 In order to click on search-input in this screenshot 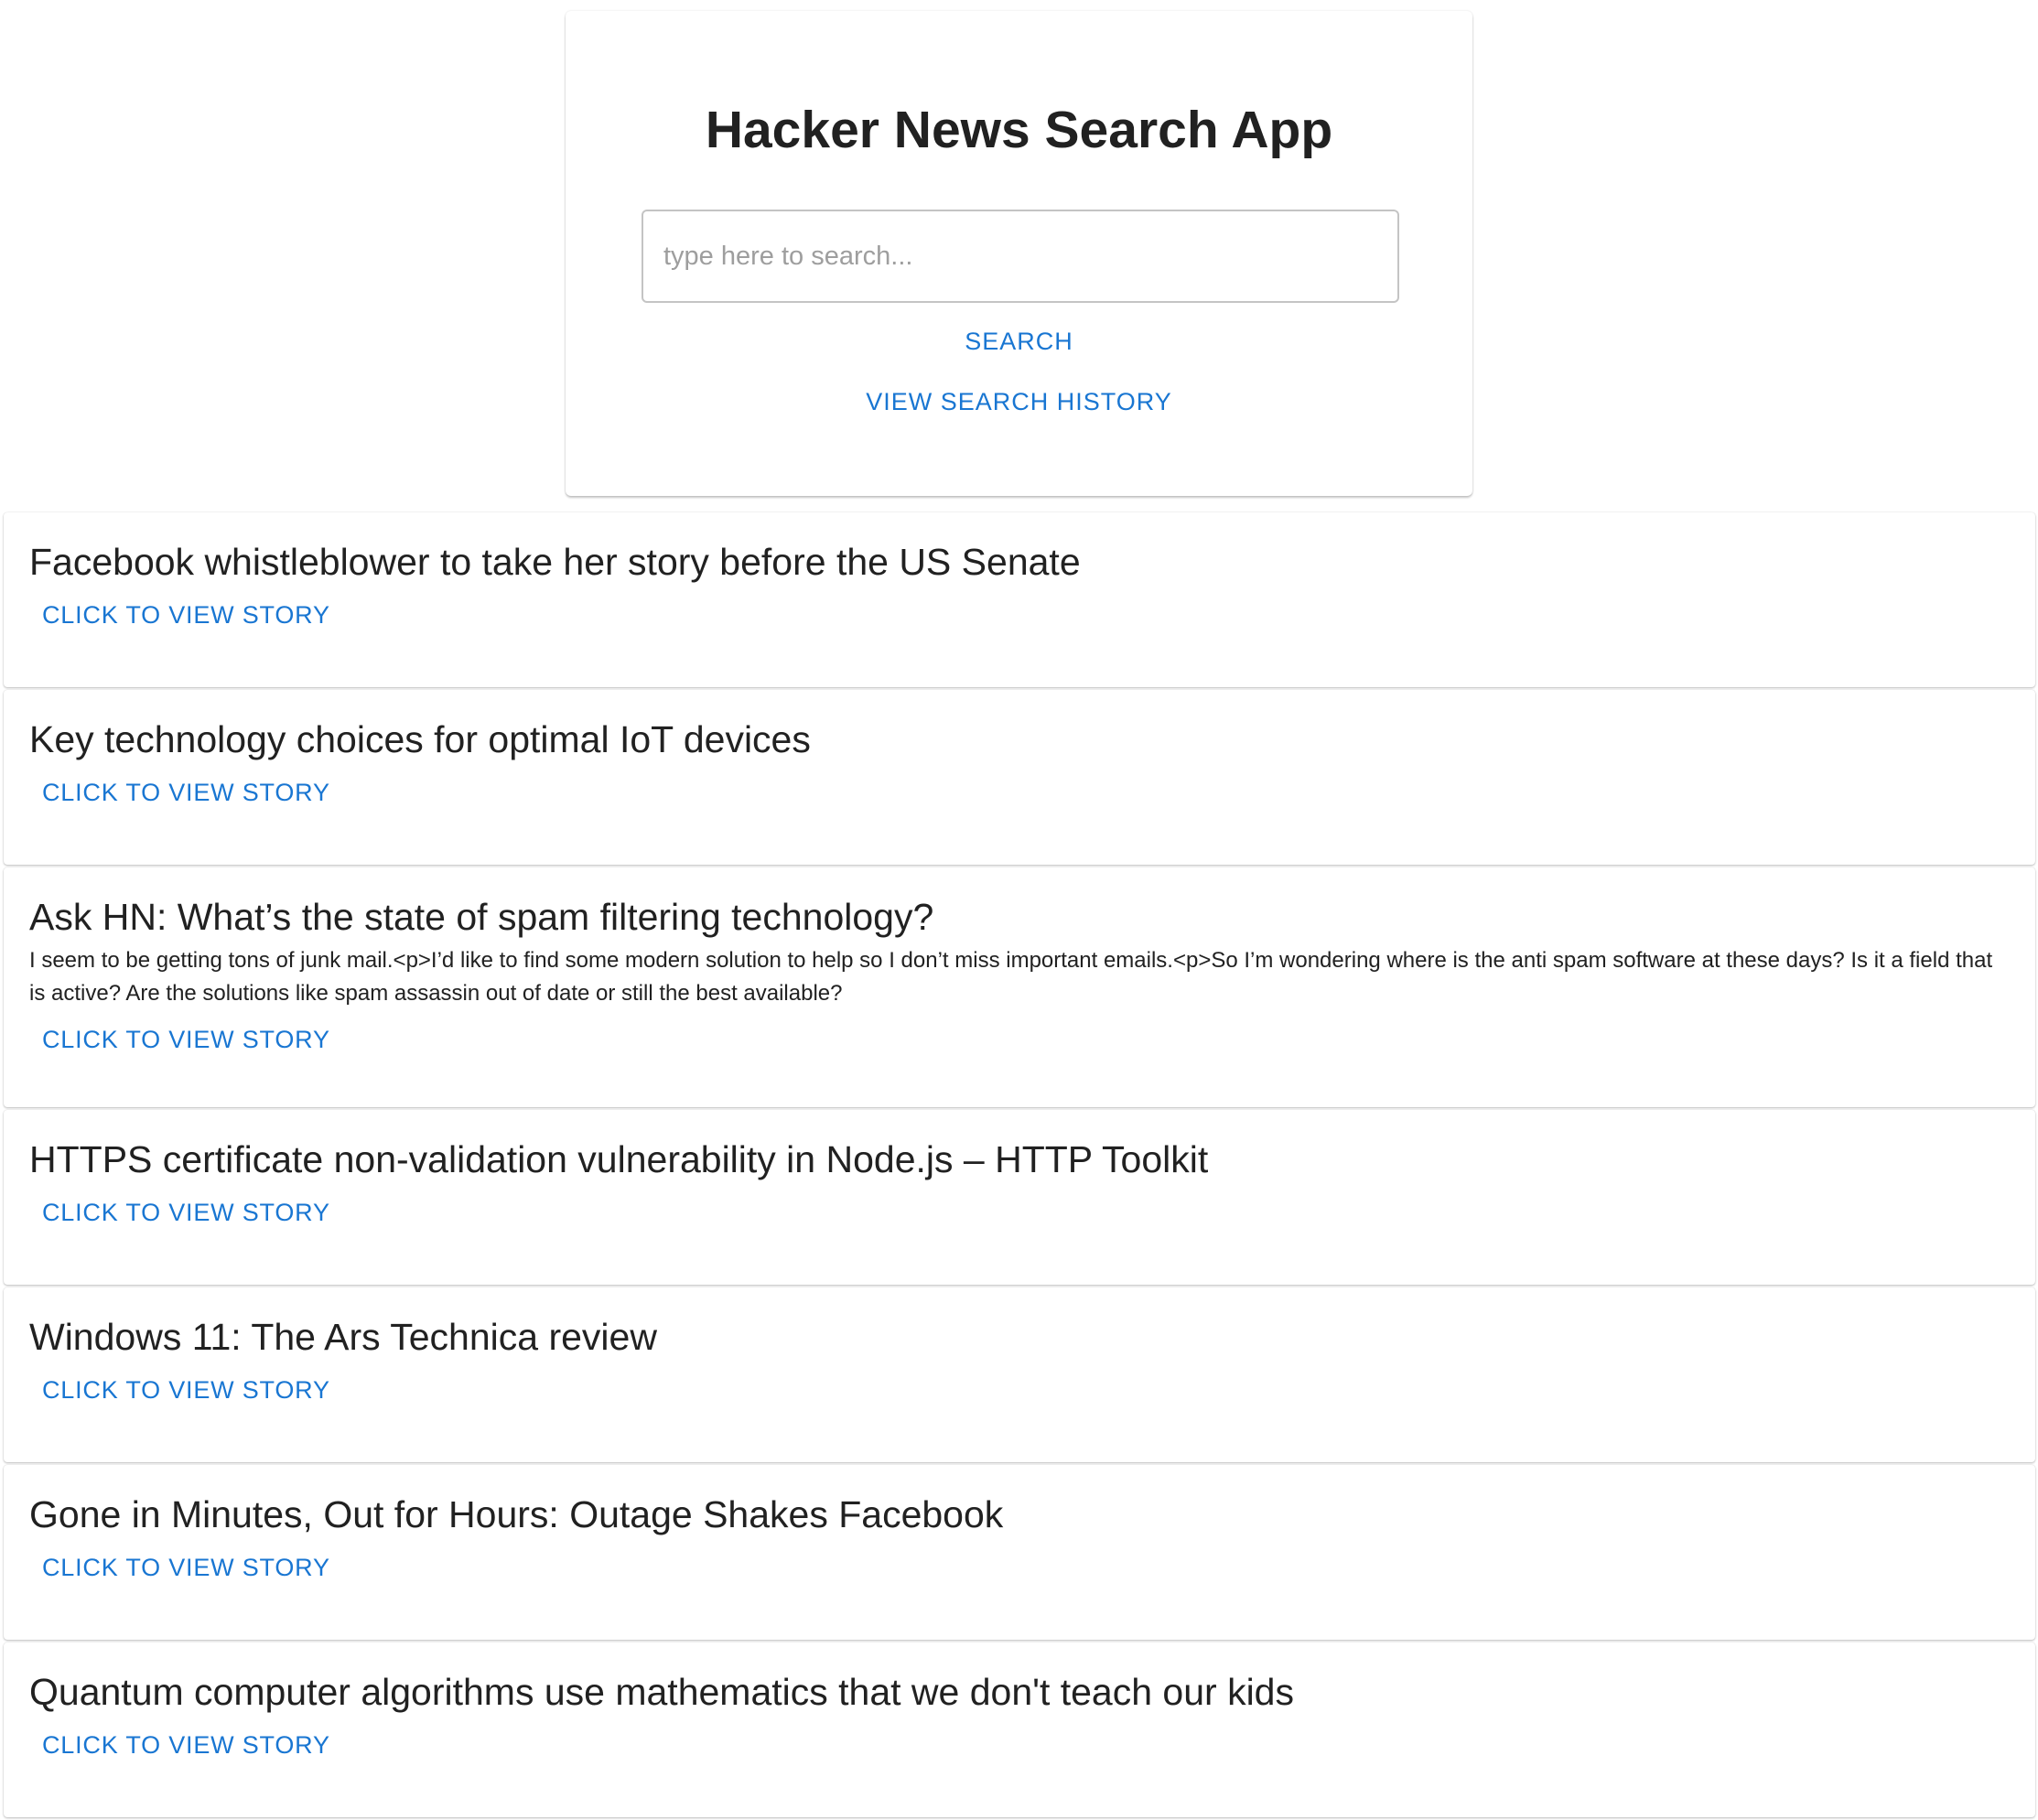, I will do `click(1020, 256)`.